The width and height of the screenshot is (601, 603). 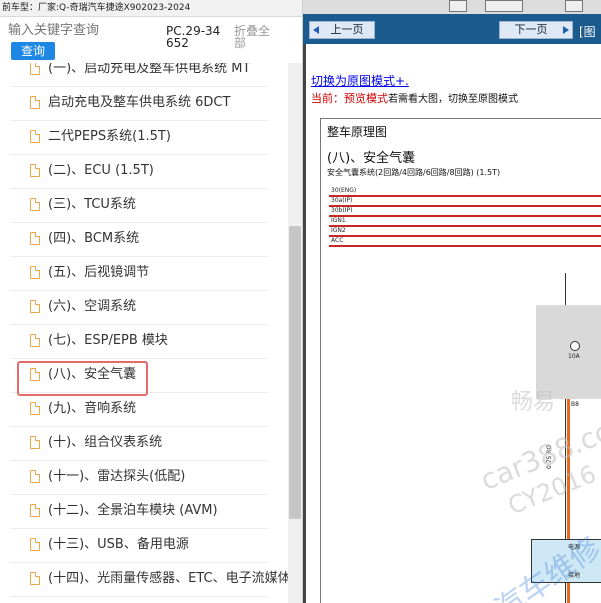 I want to click on tree-item: (十三)、USB、备用电源, so click(x=139, y=546).